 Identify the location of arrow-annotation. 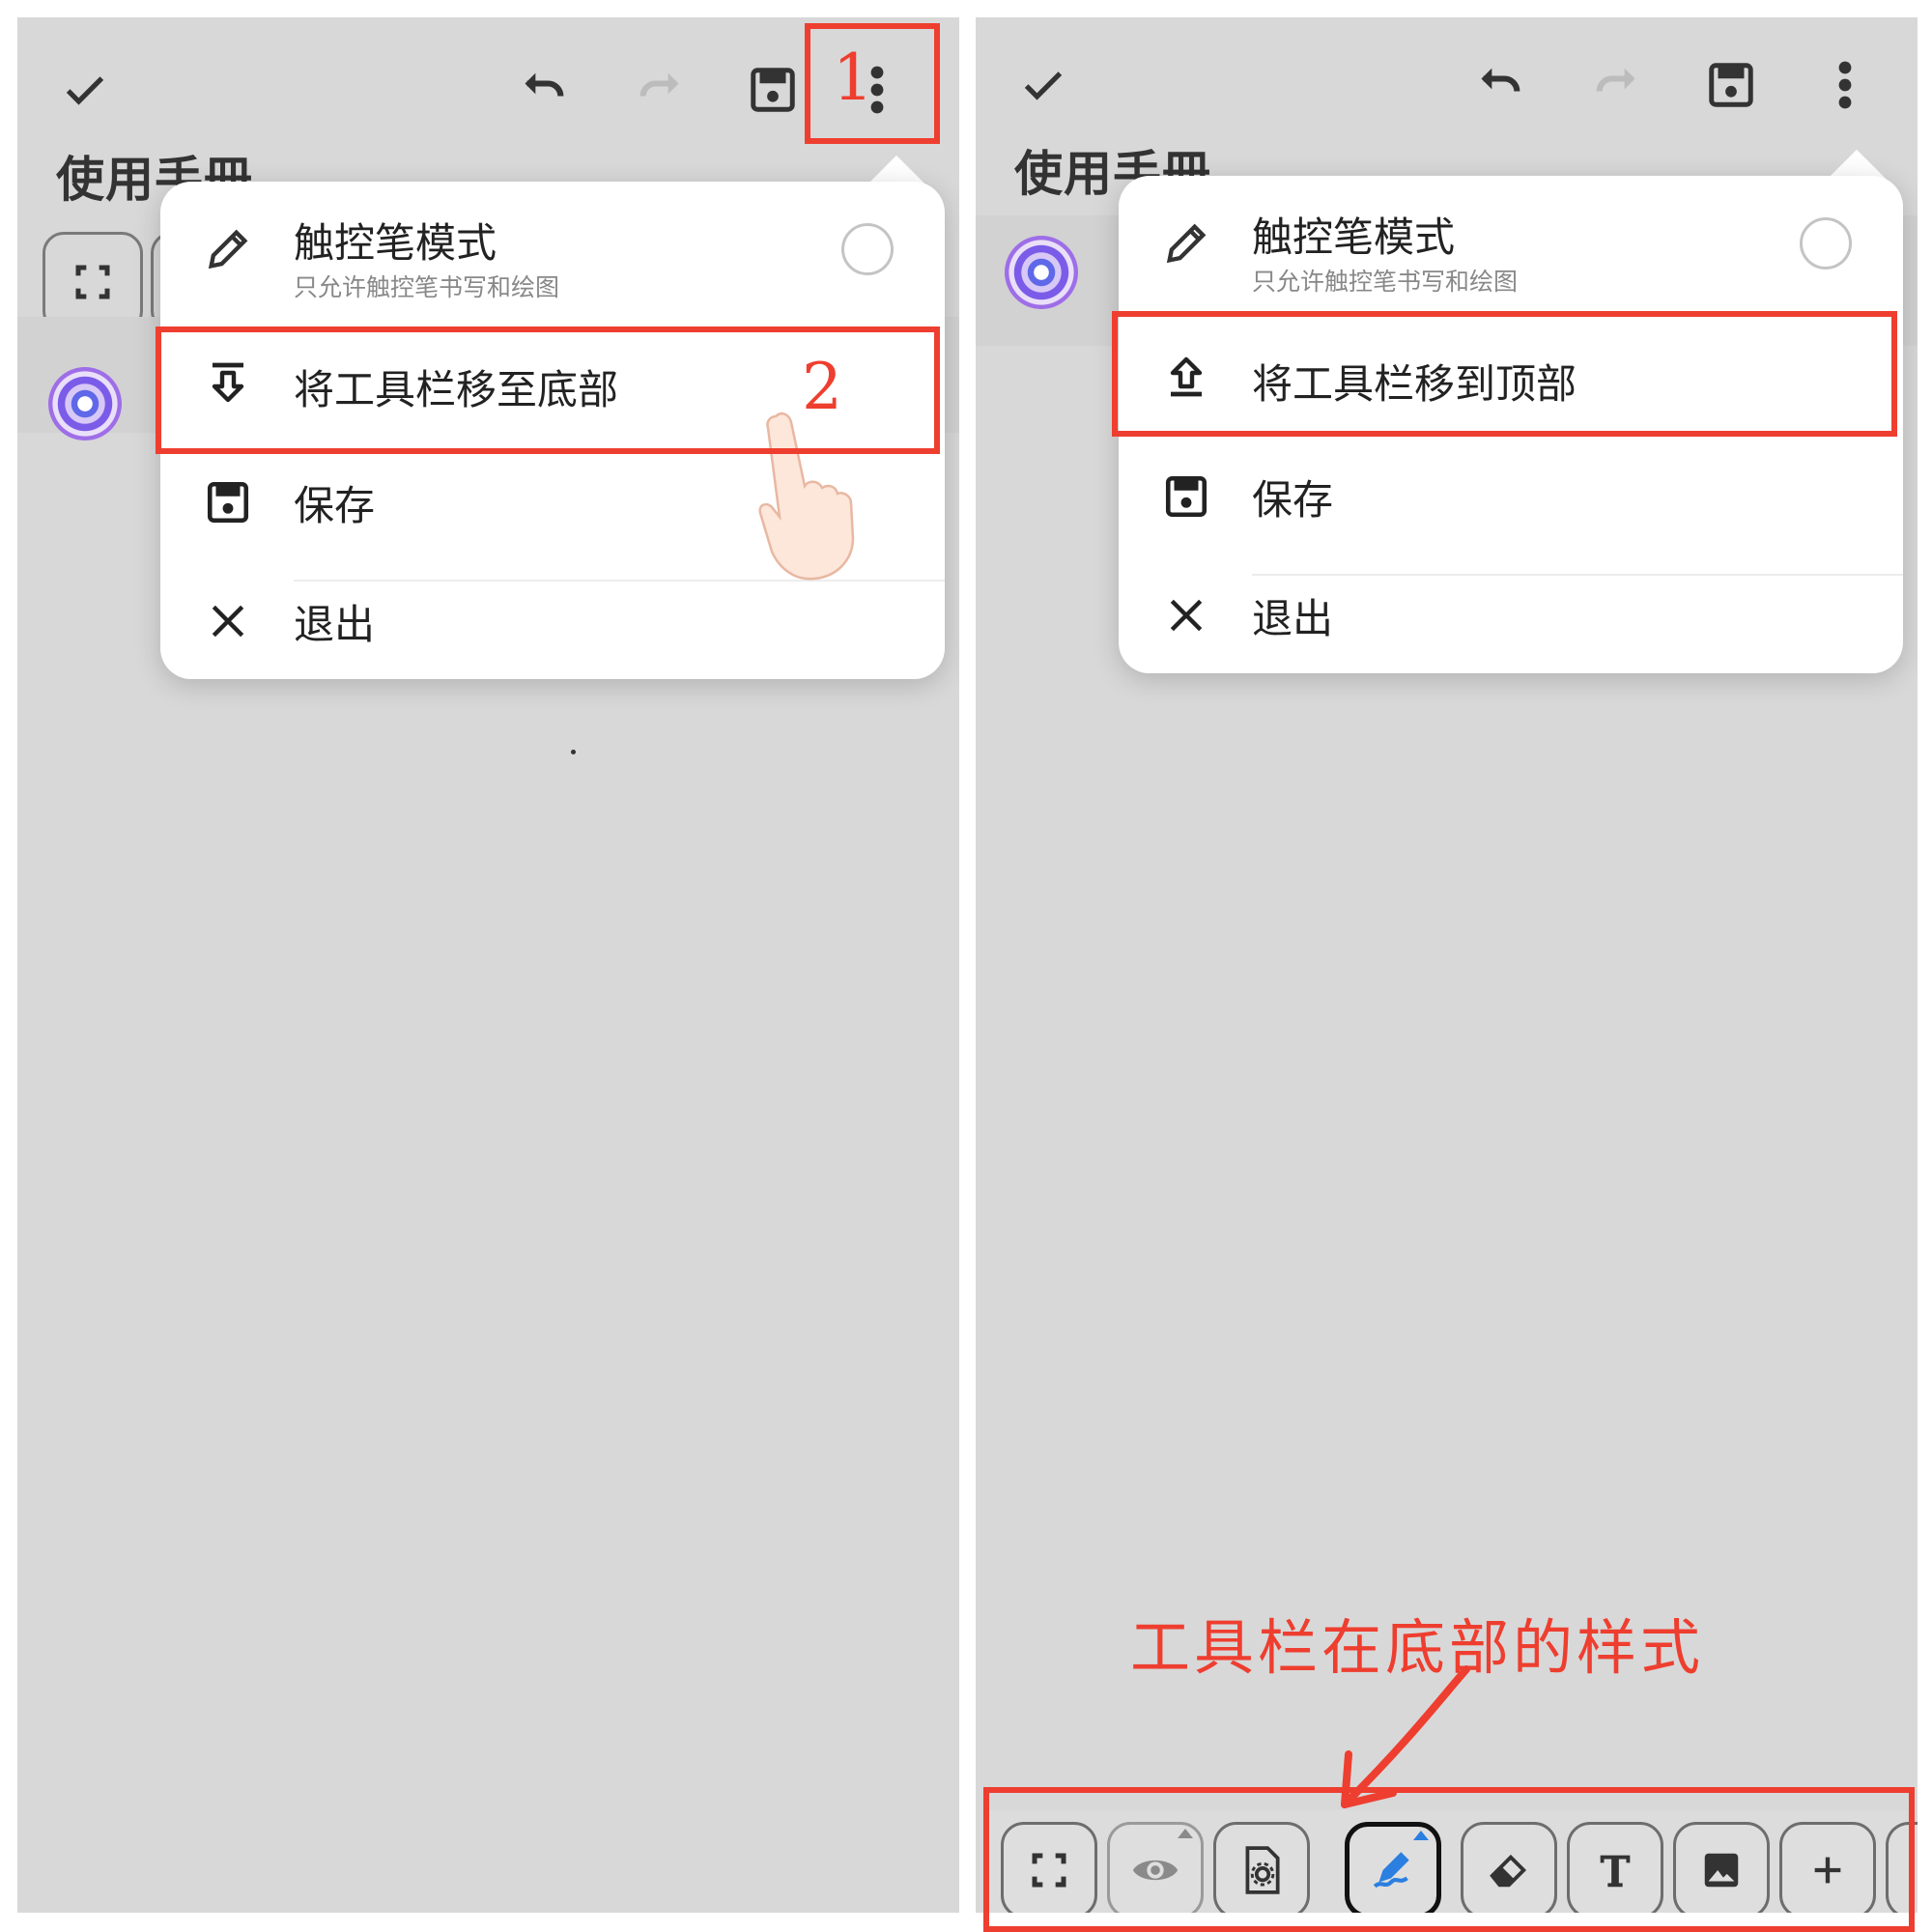
(1405, 1736).